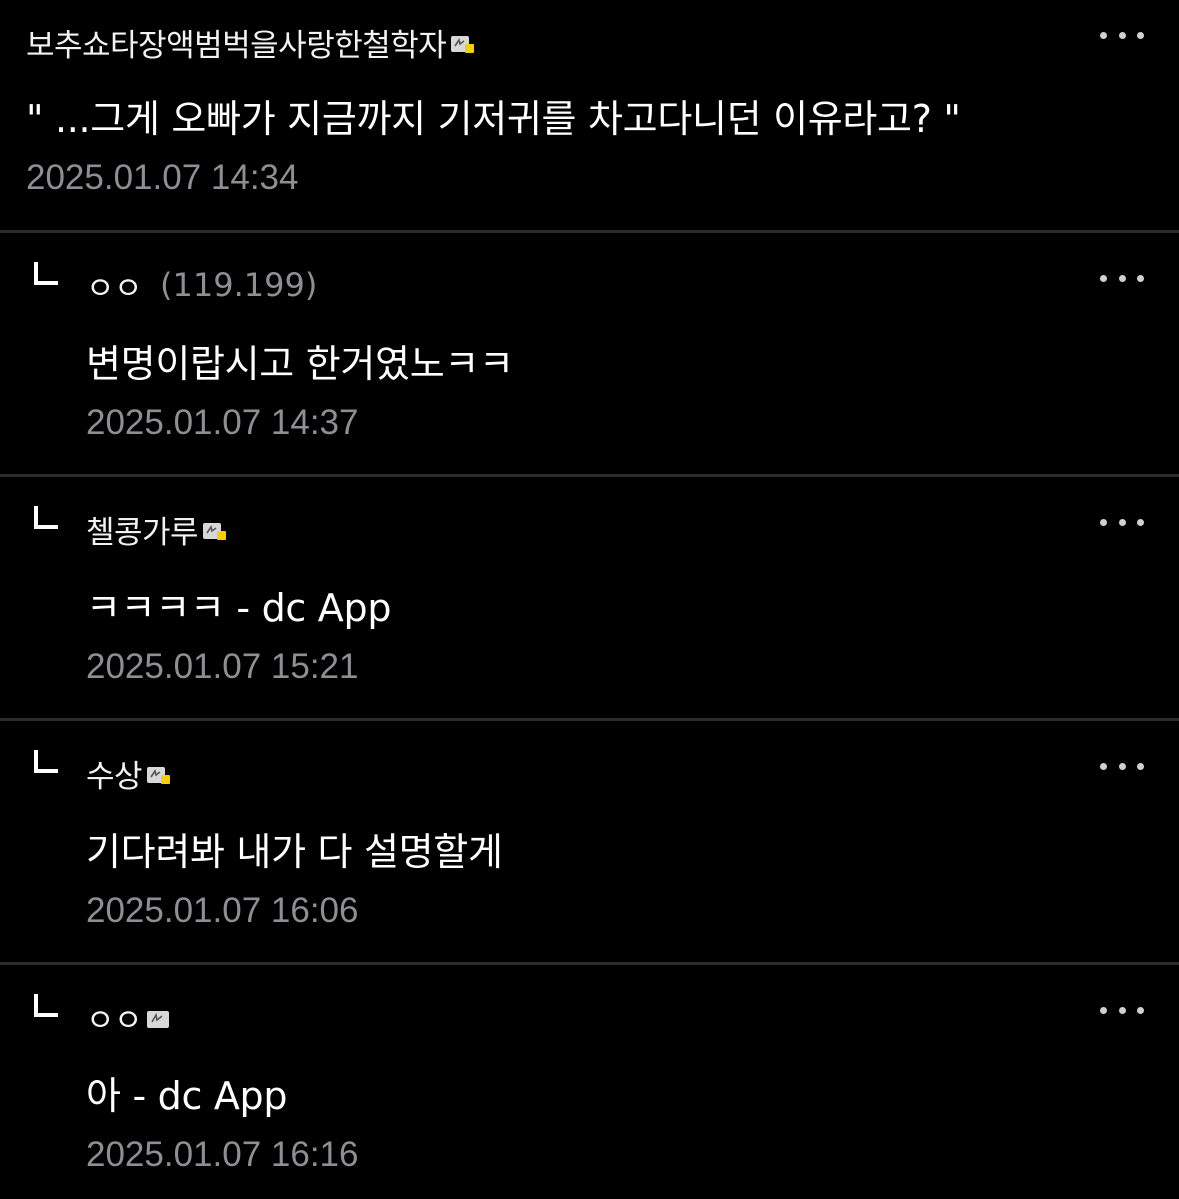 The height and width of the screenshot is (1199, 1179). What do you see at coordinates (294, 852) in the screenshot?
I see `comment-text: 기다려봐 내가 다 설명할게` at bounding box center [294, 852].